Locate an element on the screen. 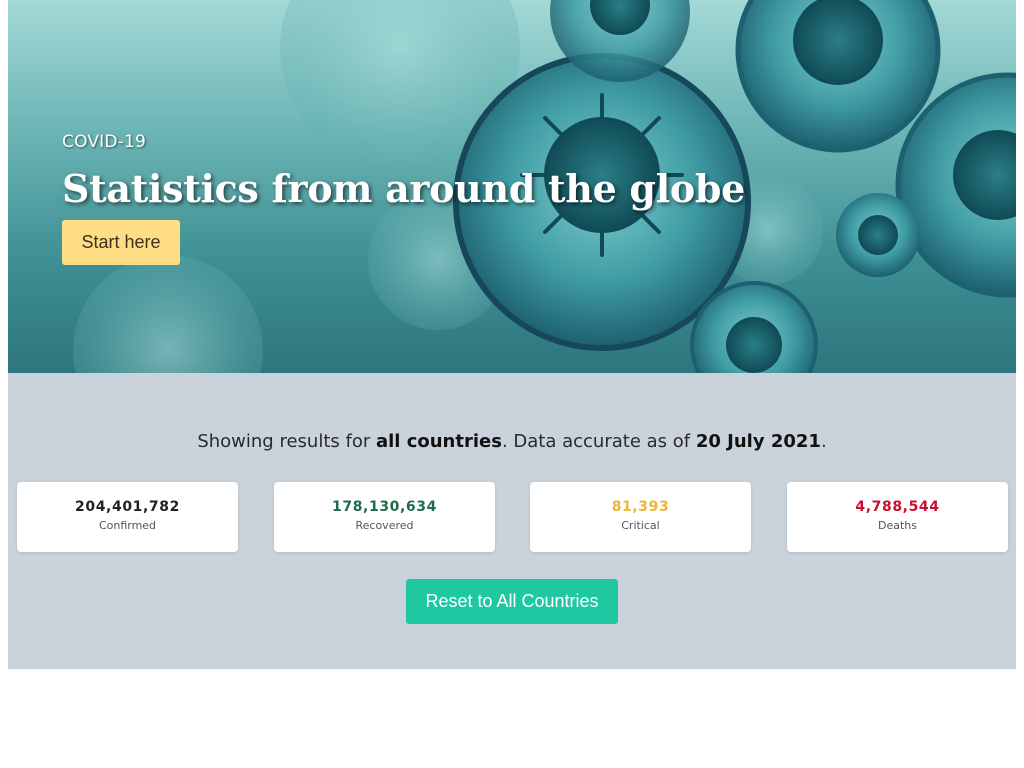  start-here-button: Start here is located at coordinates (121, 242).